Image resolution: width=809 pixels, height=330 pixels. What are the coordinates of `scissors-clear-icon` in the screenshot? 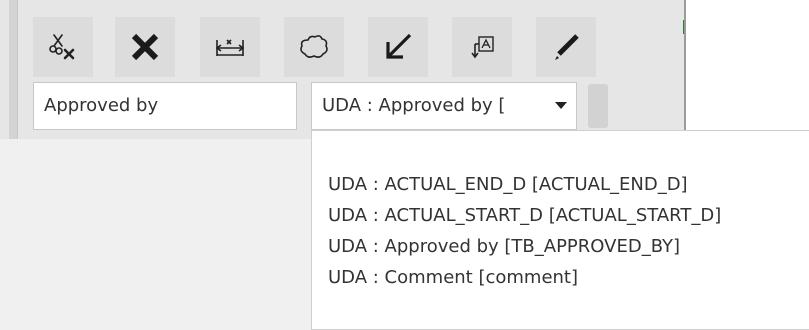 It's located at (62, 47).